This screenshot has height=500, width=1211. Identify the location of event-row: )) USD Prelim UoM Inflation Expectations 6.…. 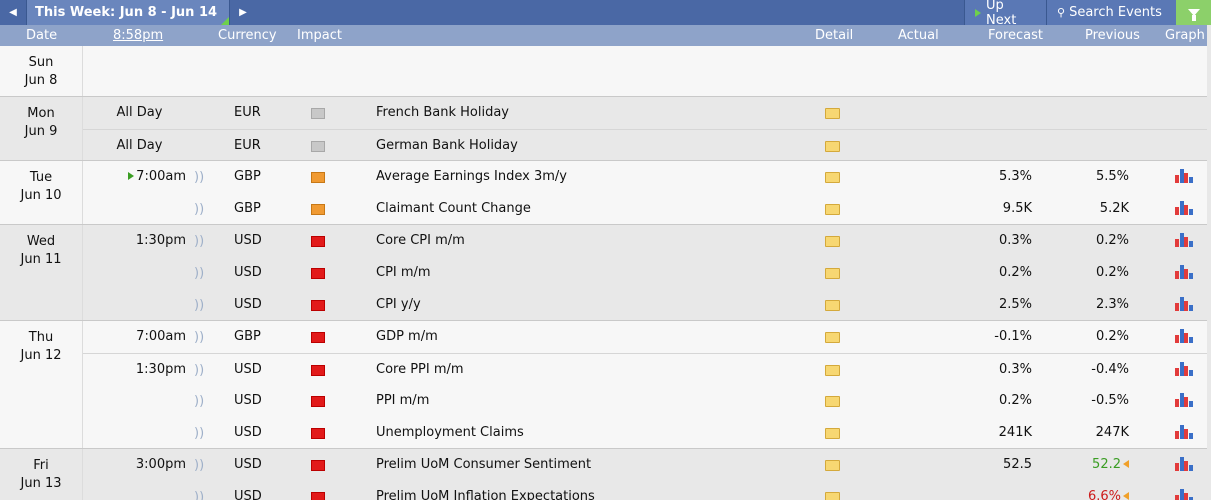
(645, 490).